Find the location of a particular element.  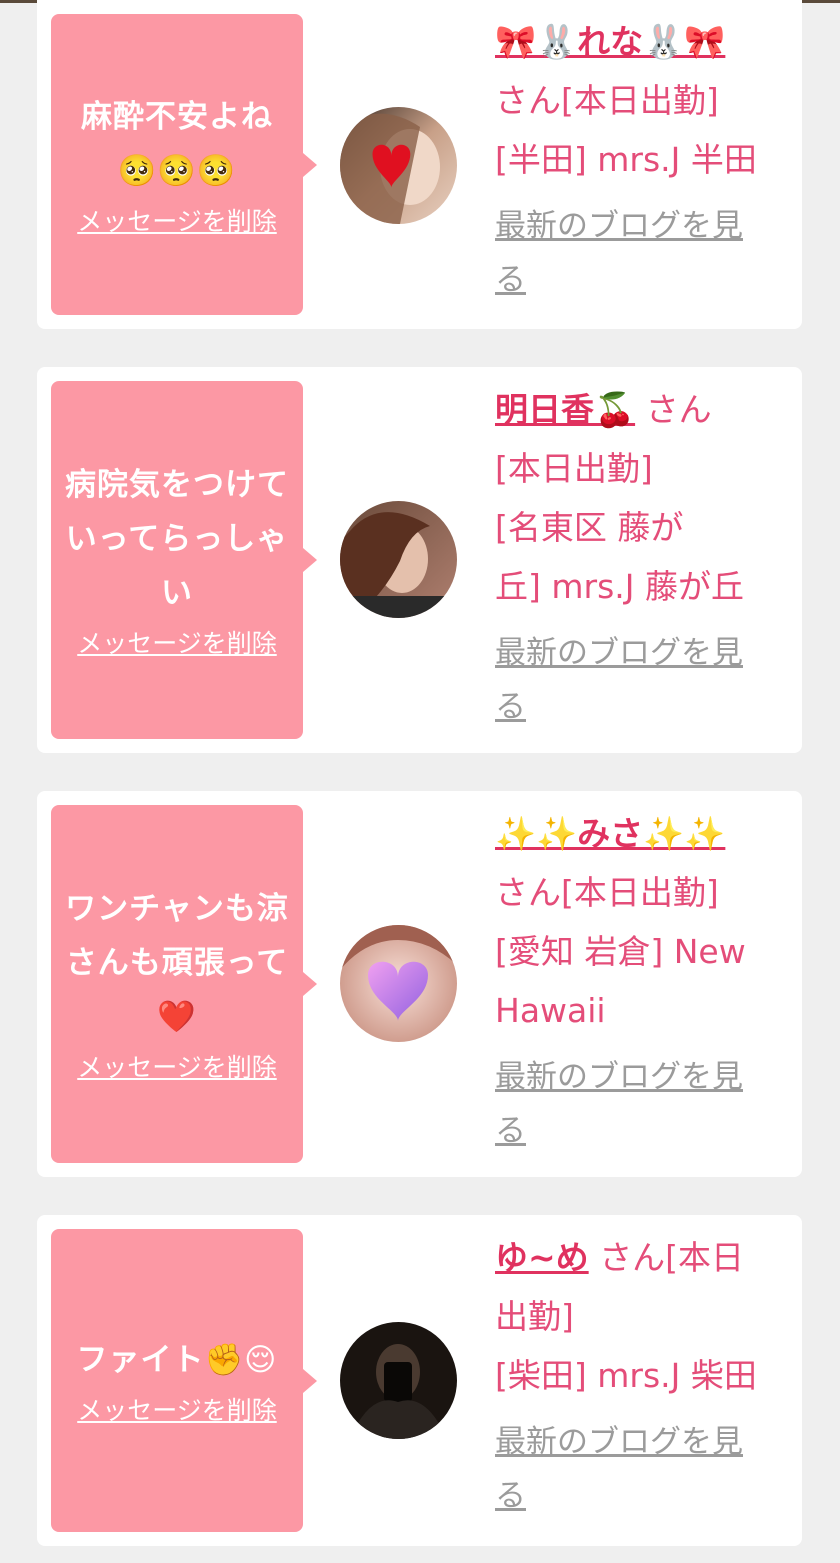

girl-status: さん[本日出勤] [愛知 岩倉] New Hawaii is located at coordinates (620, 951).